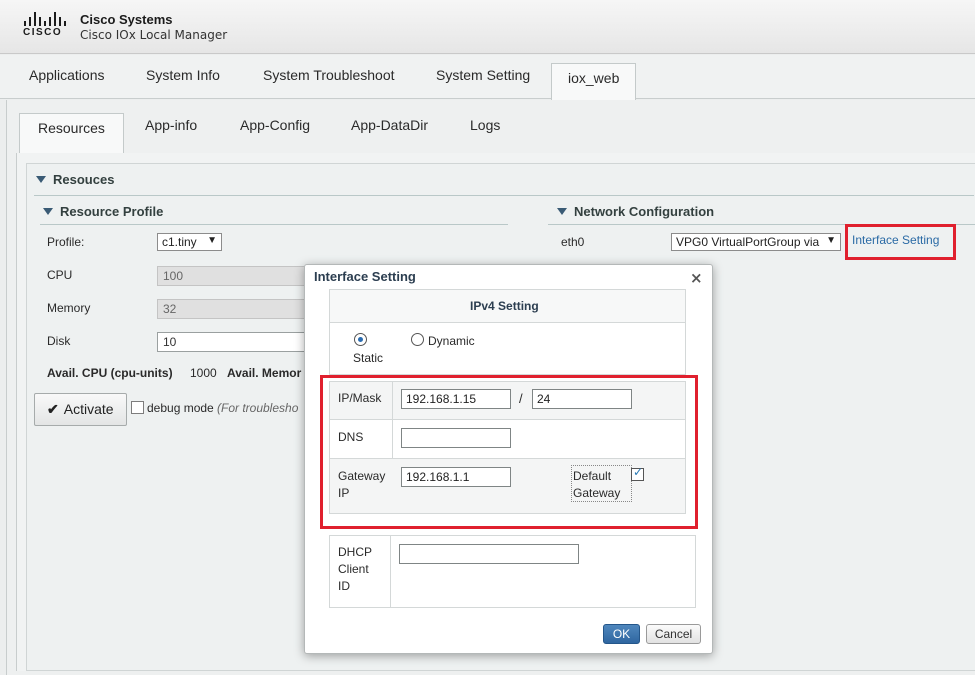 The image size is (975, 675). I want to click on eth0-label: eth0, so click(573, 242).